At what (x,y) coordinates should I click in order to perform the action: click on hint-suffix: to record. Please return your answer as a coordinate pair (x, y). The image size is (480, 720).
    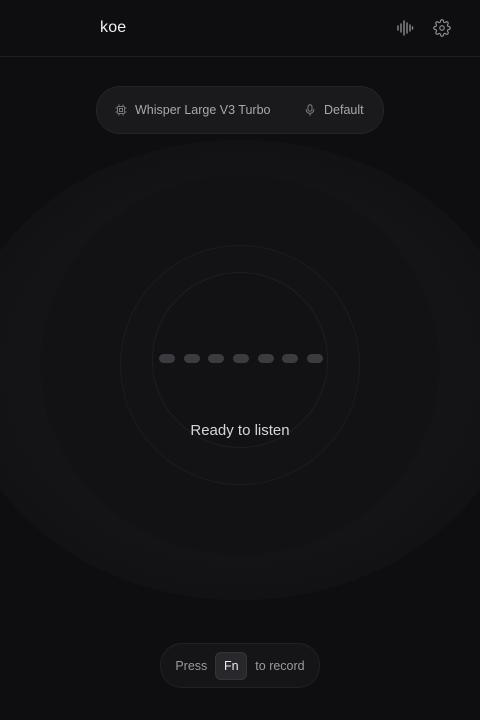
    Looking at the image, I should click on (280, 665).